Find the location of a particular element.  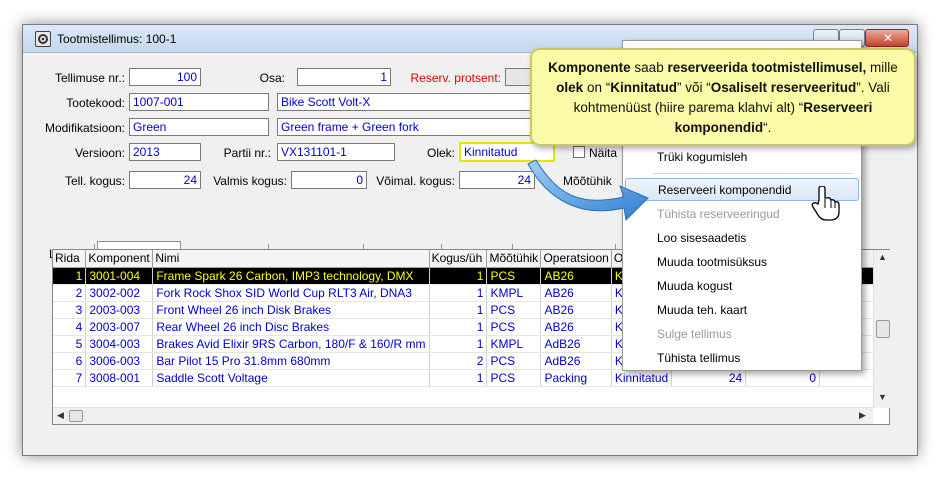

vertical-scroll-thumb is located at coordinates (883, 329).